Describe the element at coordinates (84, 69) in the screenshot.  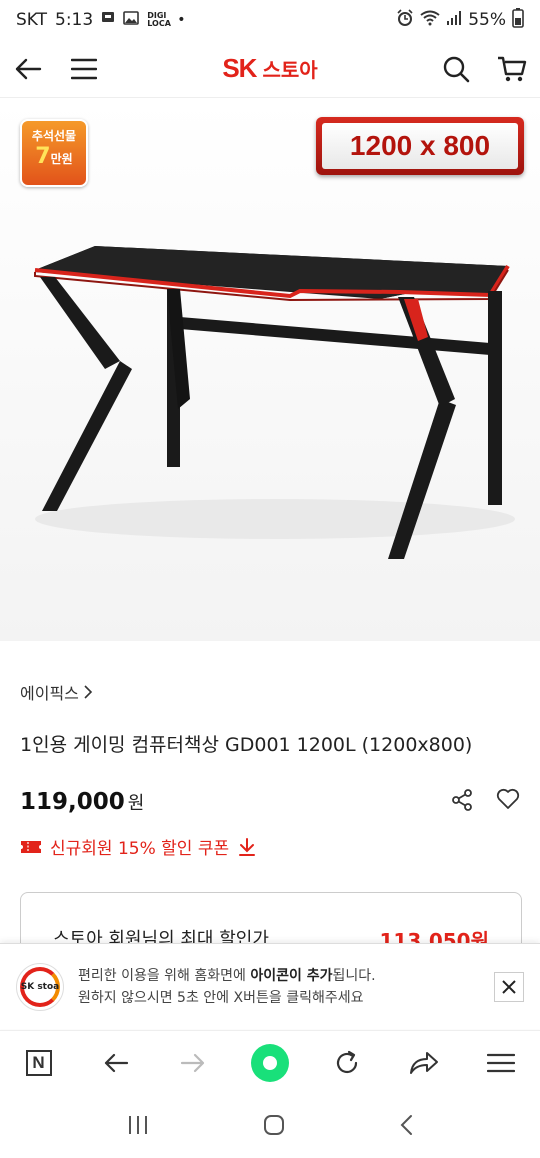
I see `menu-icon` at that location.